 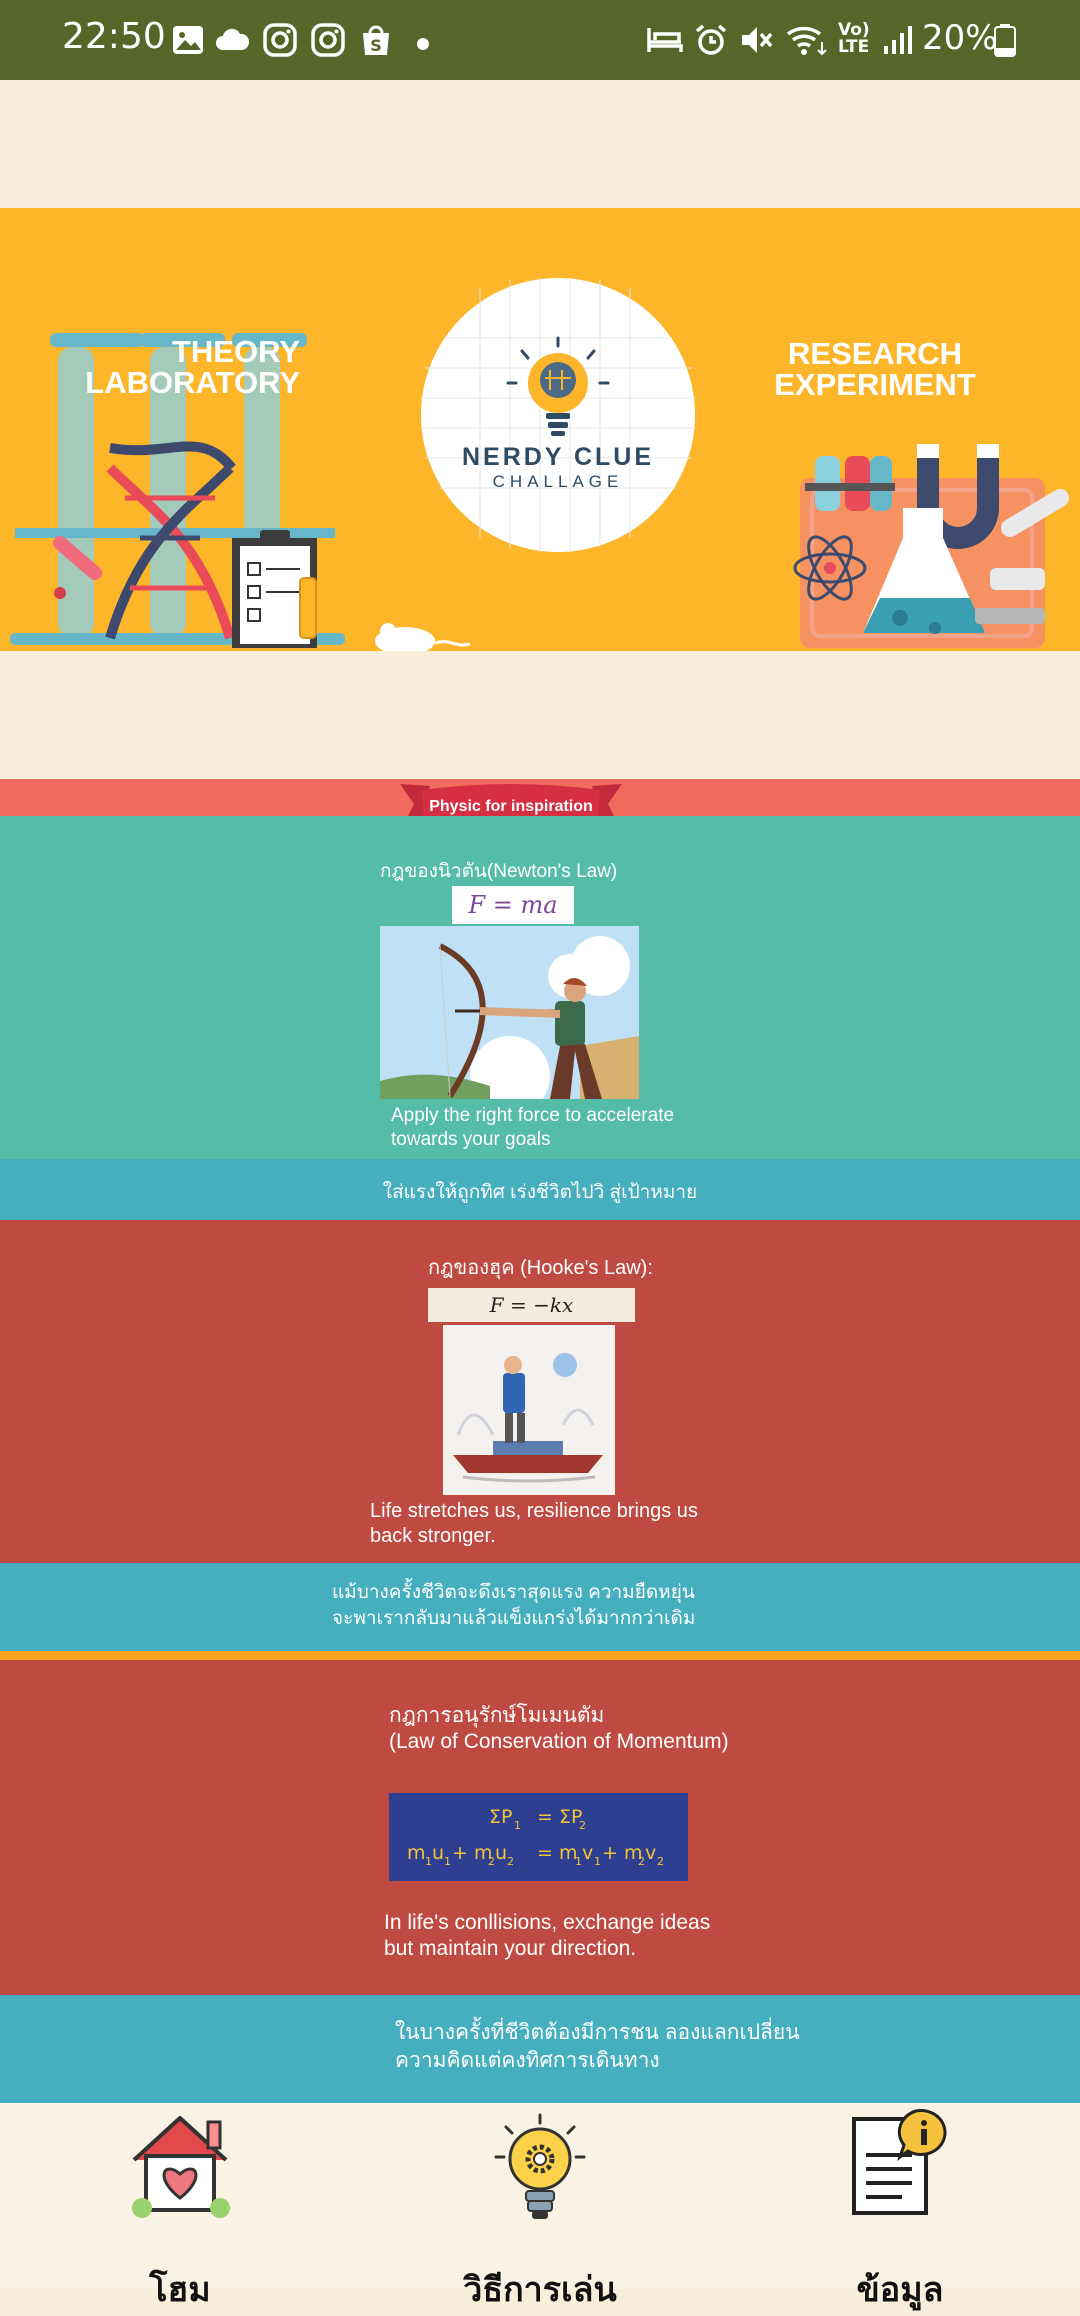 I want to click on svg-text: m, so click(x=416, y=1853).